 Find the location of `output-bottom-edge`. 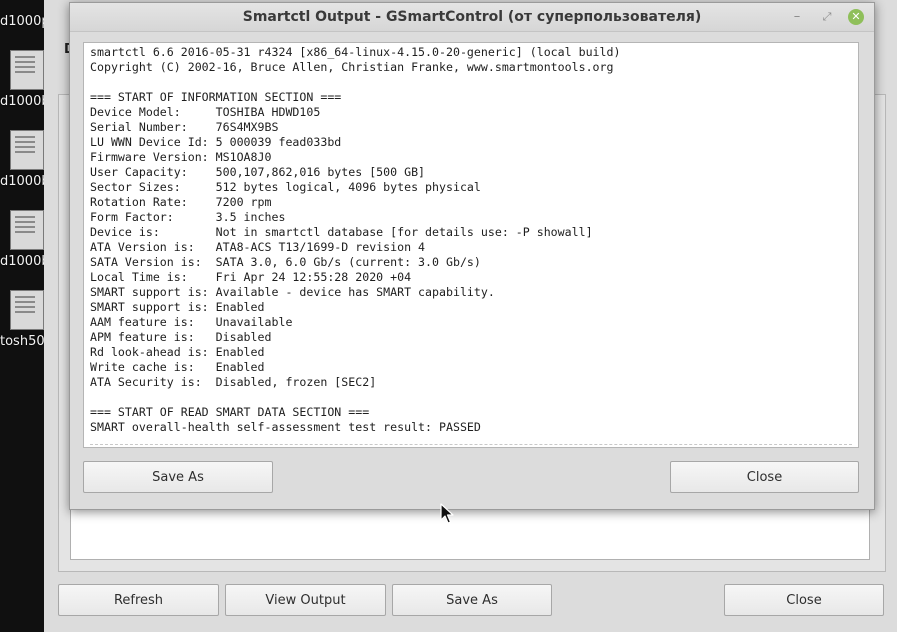

output-bottom-edge is located at coordinates (471, 444).